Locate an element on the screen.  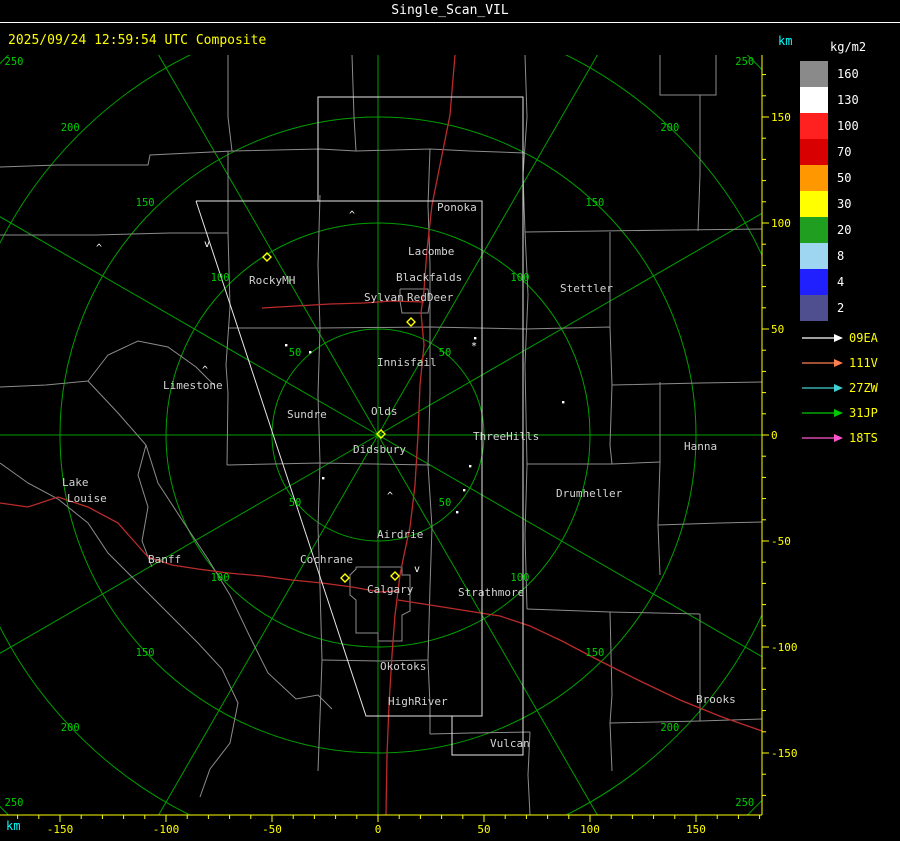
y-axis-label: -50 is located at coordinates (781, 541).